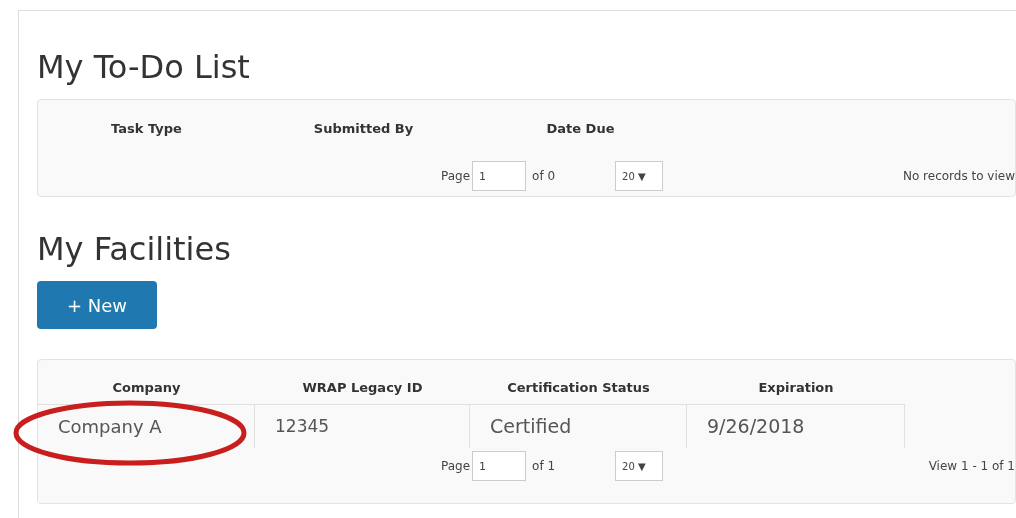  What do you see at coordinates (146, 388) in the screenshot?
I see `column-header: Company` at bounding box center [146, 388].